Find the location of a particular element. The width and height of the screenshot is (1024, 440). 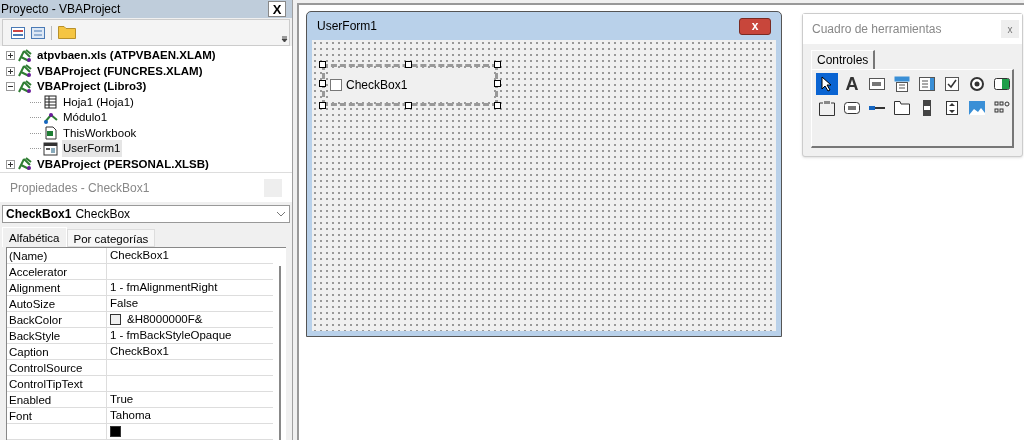

close-button: X is located at coordinates (277, 9).